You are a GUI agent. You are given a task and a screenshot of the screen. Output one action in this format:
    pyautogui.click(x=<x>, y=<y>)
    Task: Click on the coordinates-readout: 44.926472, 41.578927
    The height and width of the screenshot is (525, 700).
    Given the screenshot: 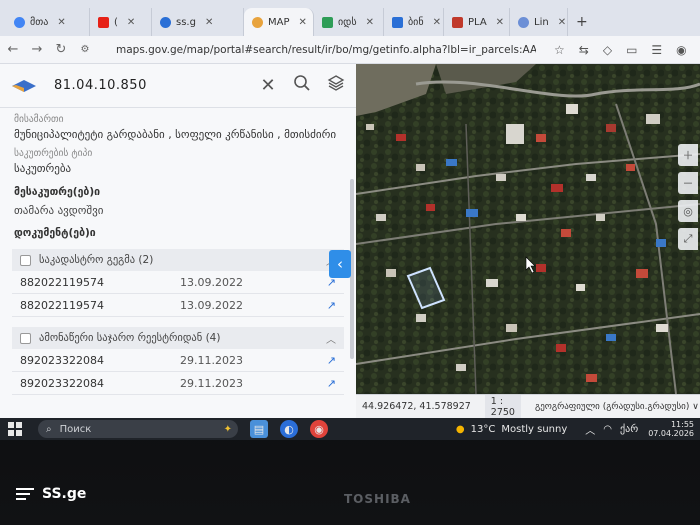 What is the action you would take?
    pyautogui.click(x=416, y=406)
    